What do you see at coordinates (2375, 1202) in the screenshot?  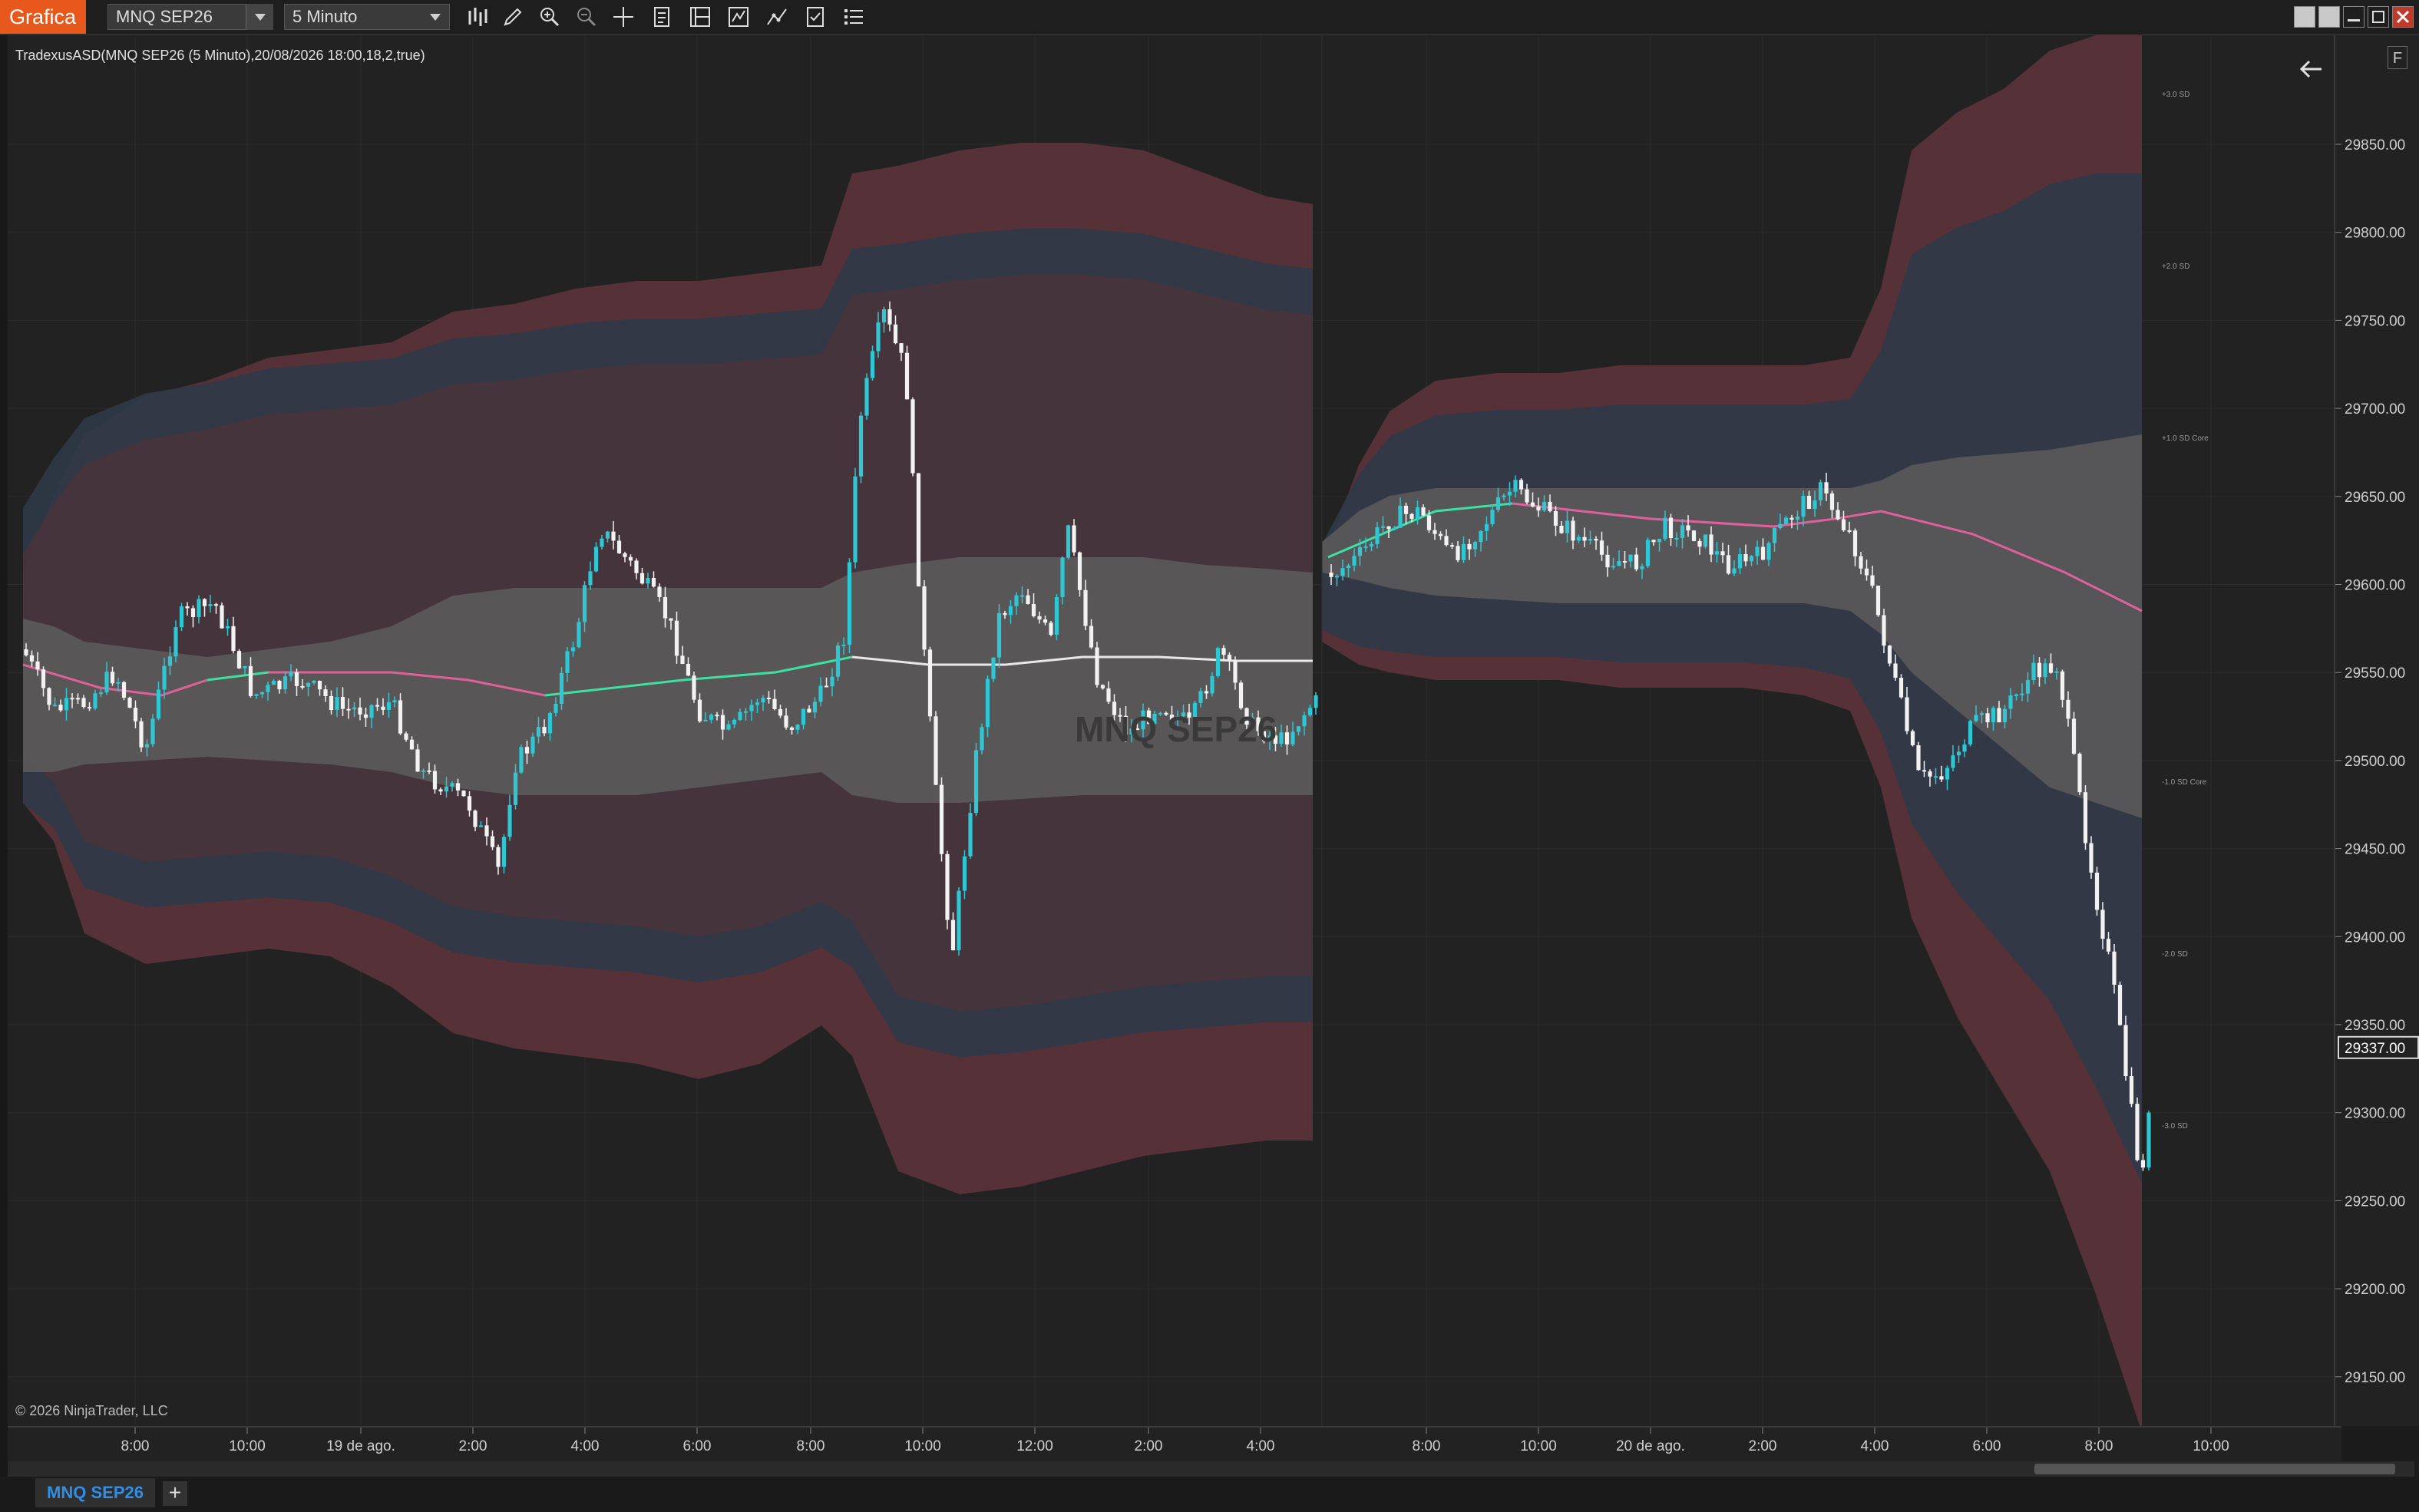 I see `price-tick-label: 29250.00` at bounding box center [2375, 1202].